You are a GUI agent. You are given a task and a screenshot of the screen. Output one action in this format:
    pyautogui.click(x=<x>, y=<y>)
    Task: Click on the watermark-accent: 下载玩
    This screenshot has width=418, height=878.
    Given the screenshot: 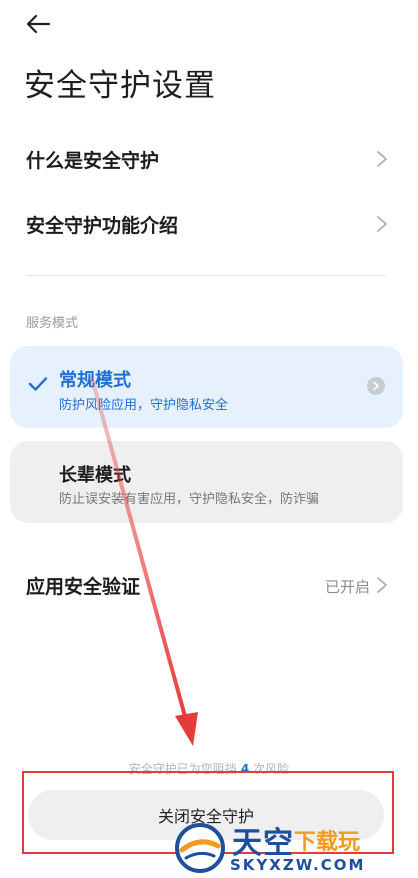 What is the action you would take?
    pyautogui.click(x=327, y=842)
    